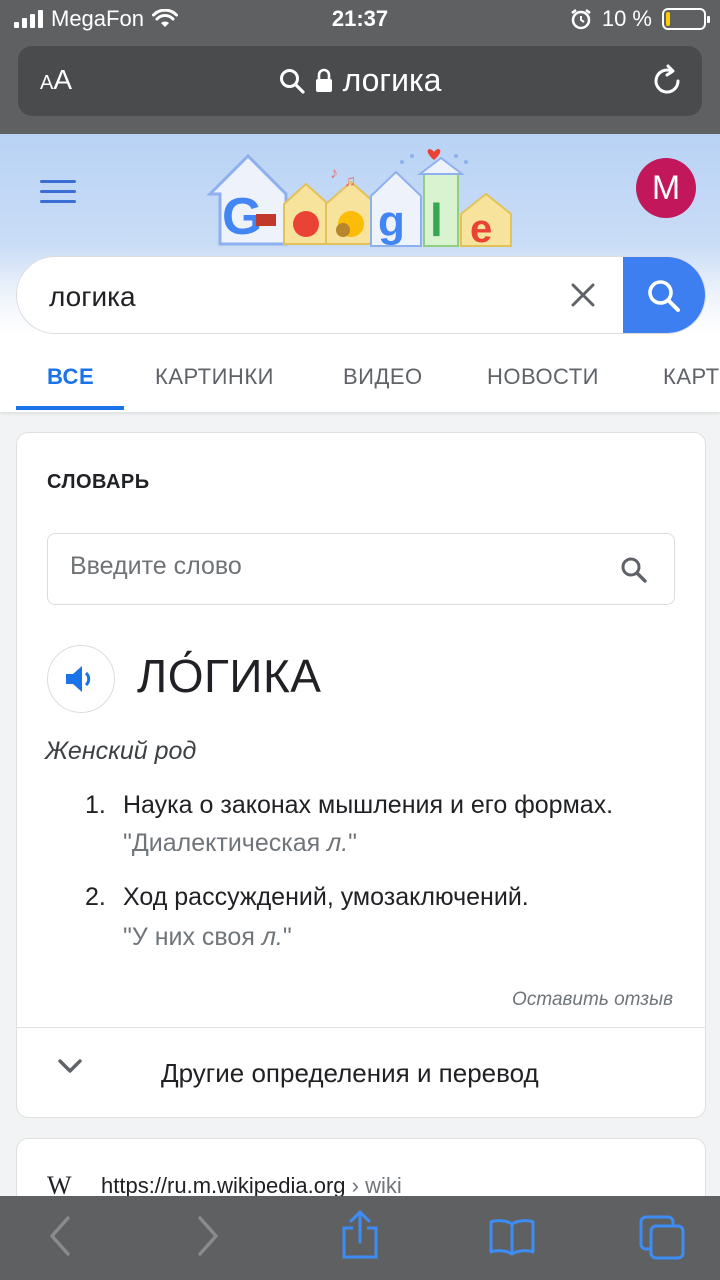 Image resolution: width=720 pixels, height=1280 pixels. Describe the element at coordinates (360, 20) in the screenshot. I see `status-bar: MegaFon 21:37 10 %` at that location.